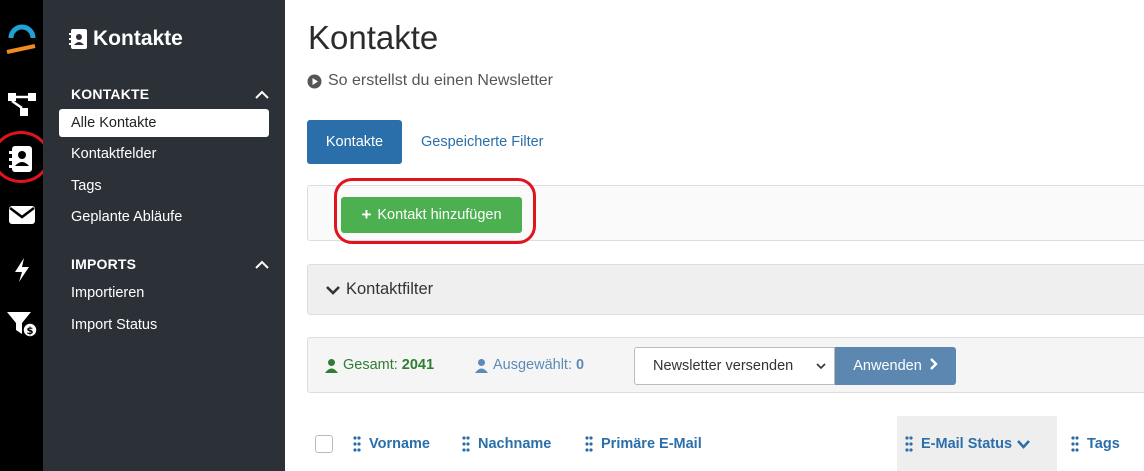  What do you see at coordinates (164, 186) in the screenshot?
I see `sidebar-item-tags: Tags` at bounding box center [164, 186].